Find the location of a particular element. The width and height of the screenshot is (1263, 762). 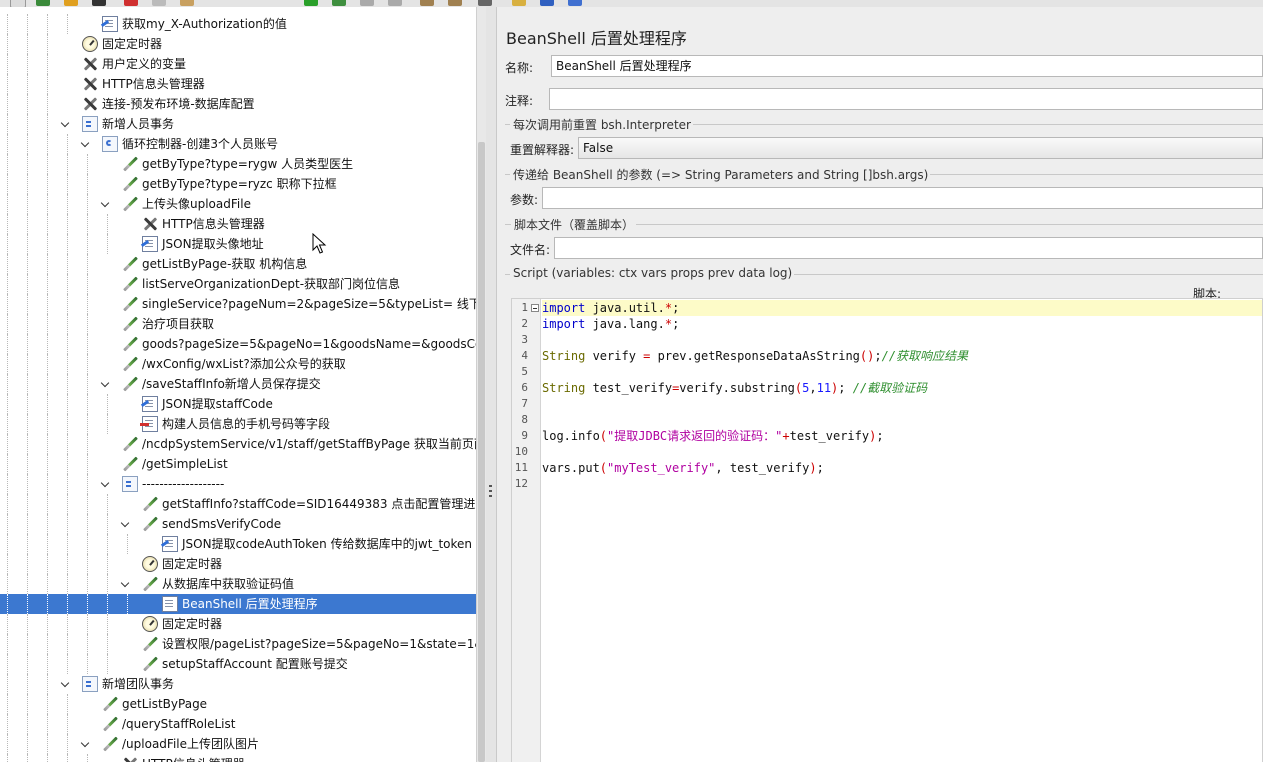

tree-row: 获取my_X-Authorization的值 is located at coordinates (238, 24).